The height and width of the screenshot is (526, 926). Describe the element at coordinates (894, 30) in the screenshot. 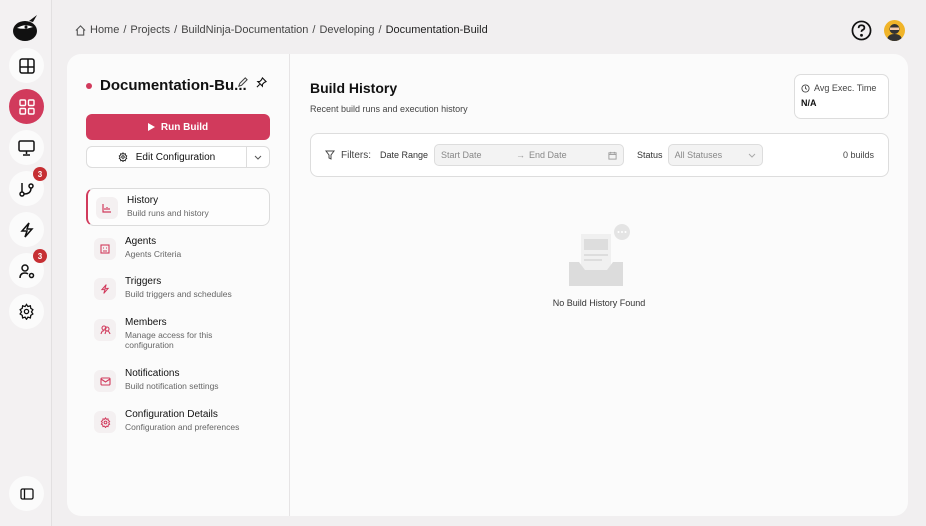

I see `user-avatar` at that location.